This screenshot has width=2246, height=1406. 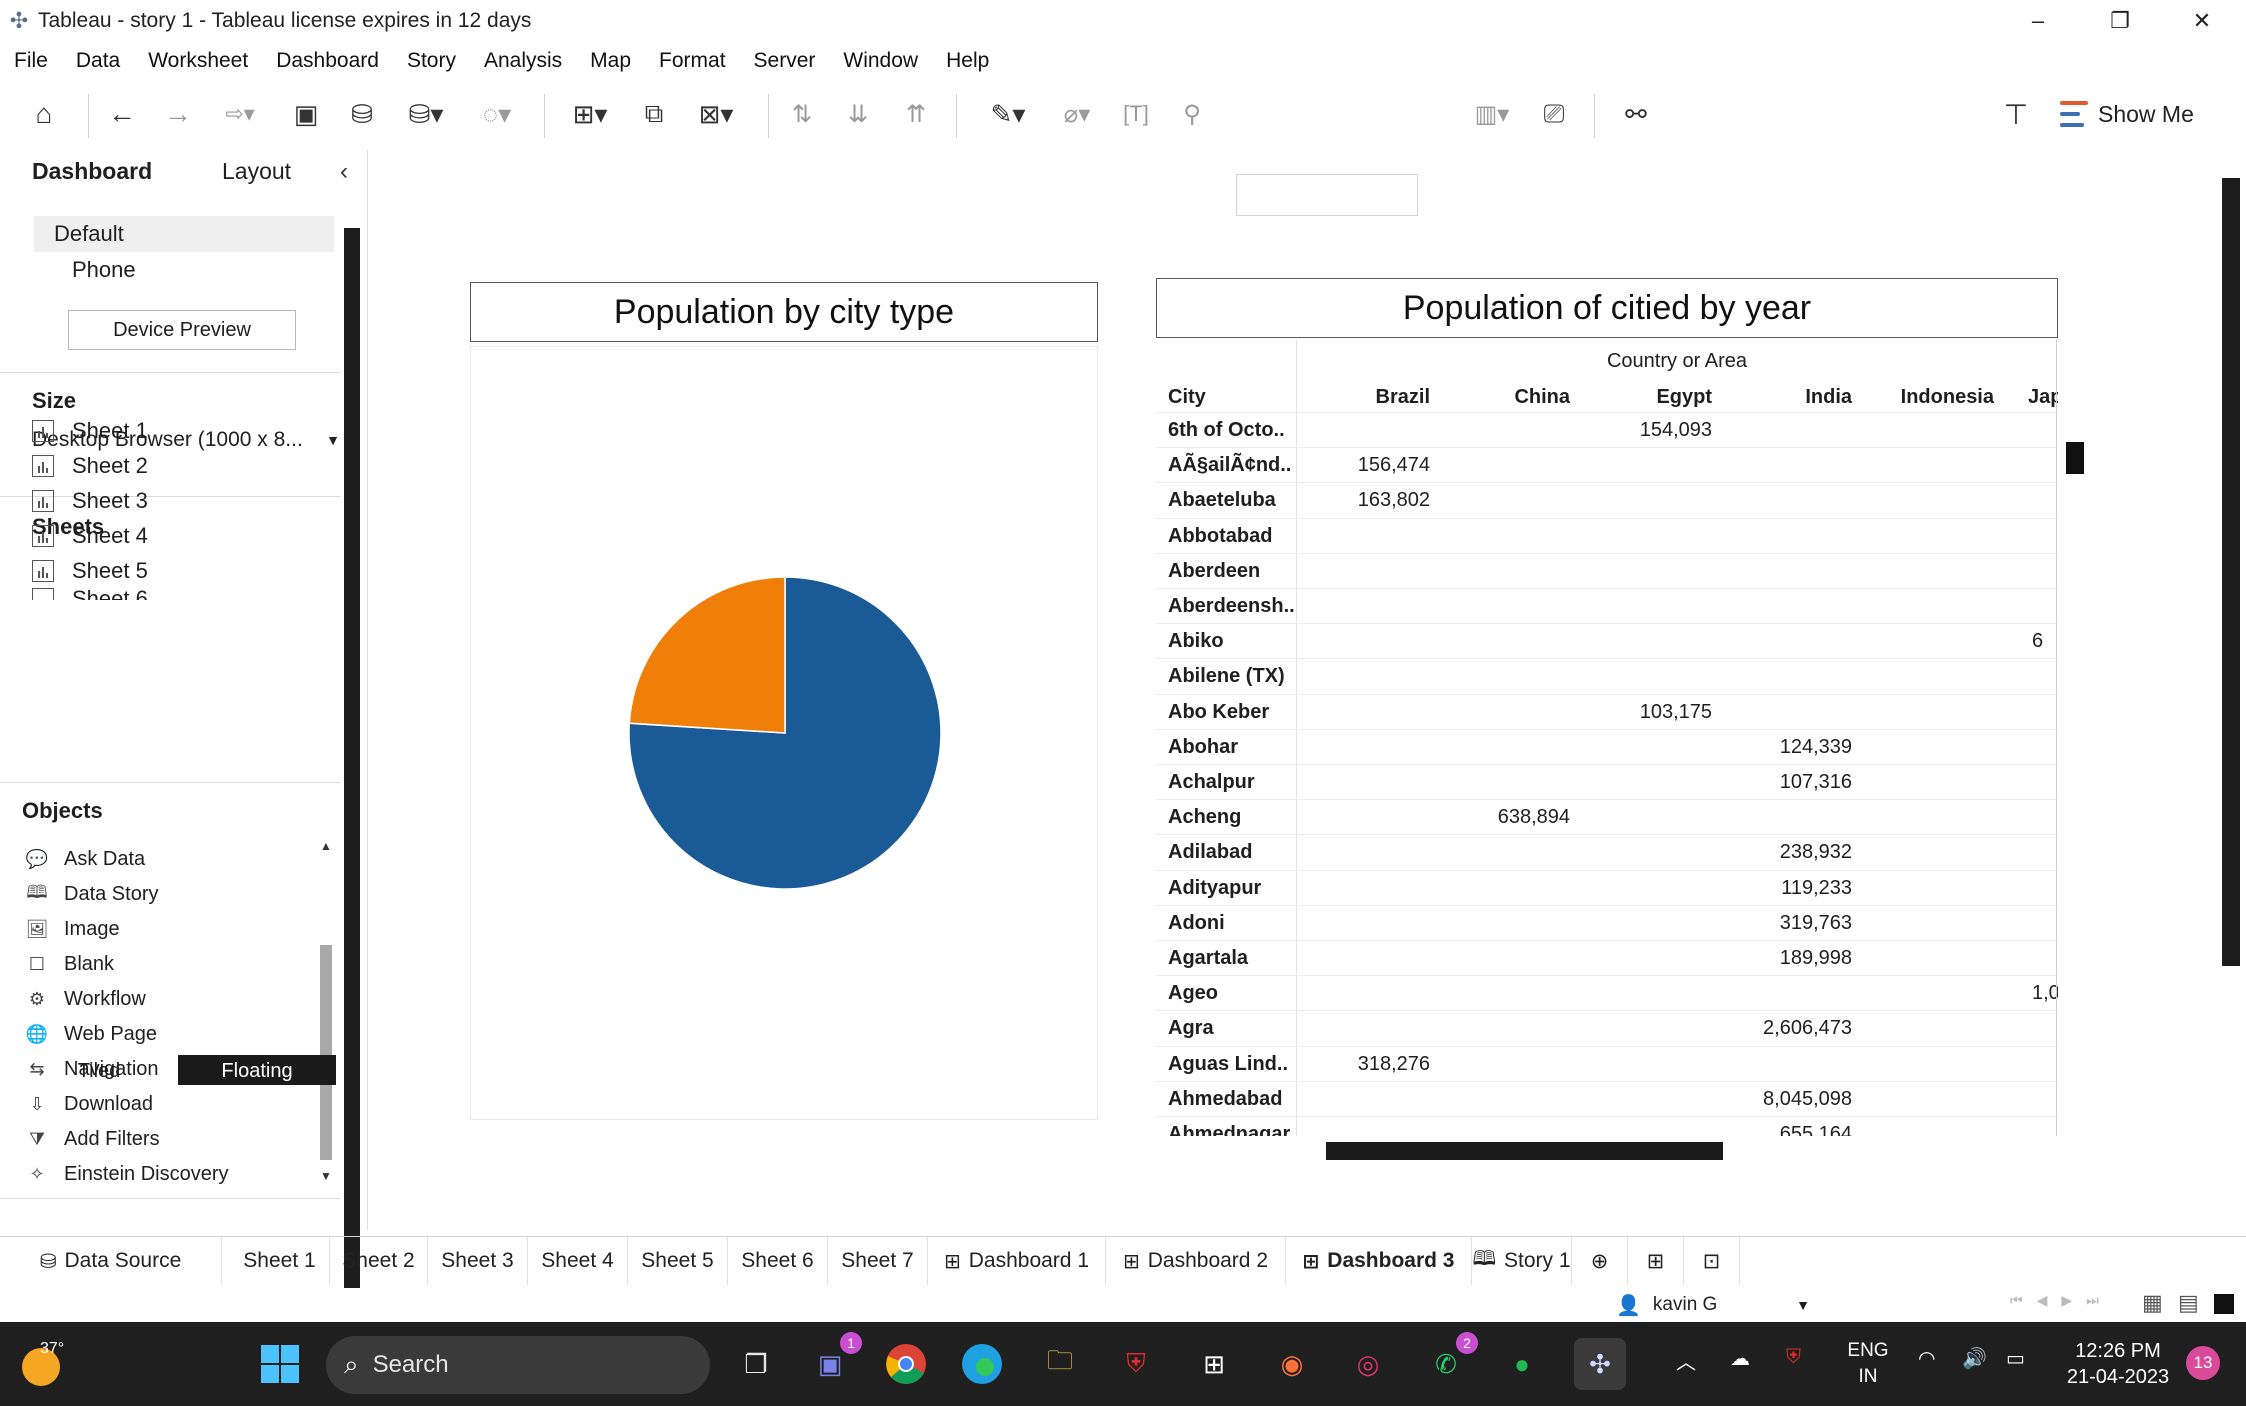 I want to click on tab-sheet-3: Sheet 3, so click(x=478, y=1261).